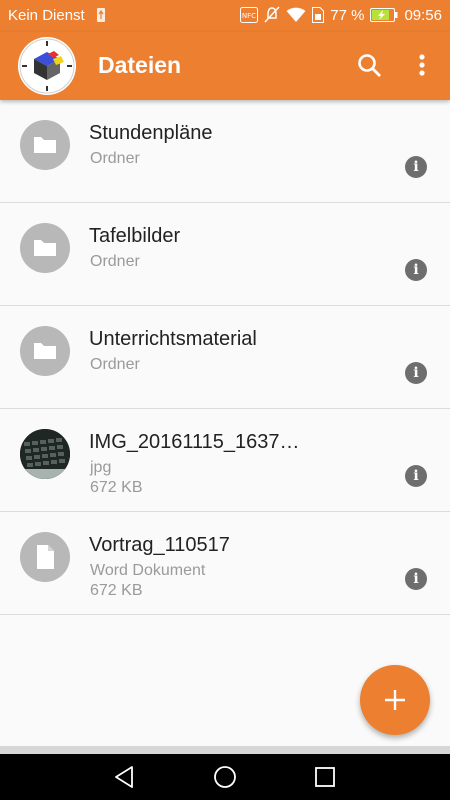  What do you see at coordinates (159, 545) in the screenshot?
I see `file-name: Vortrag_110517` at bounding box center [159, 545].